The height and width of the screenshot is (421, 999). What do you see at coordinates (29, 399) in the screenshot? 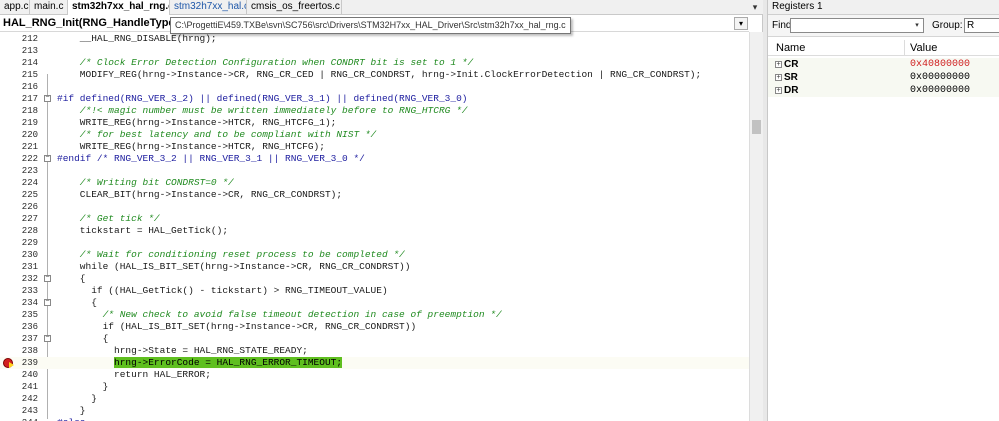
I see `line-number: 242` at bounding box center [29, 399].